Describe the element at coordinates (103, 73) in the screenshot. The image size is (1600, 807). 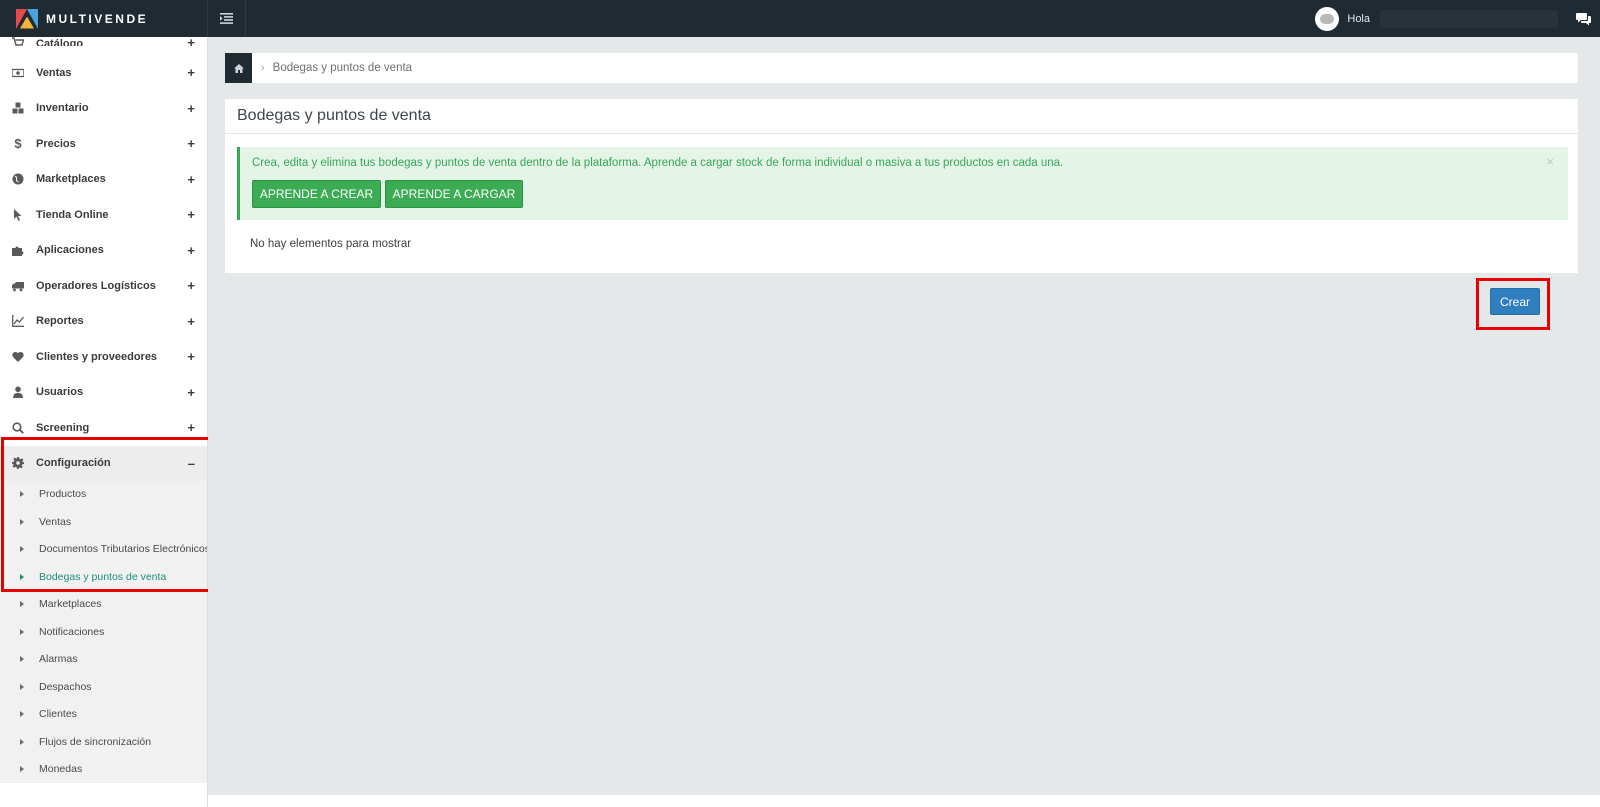
I see `sidebar-item-ventas: Ventas +` at that location.